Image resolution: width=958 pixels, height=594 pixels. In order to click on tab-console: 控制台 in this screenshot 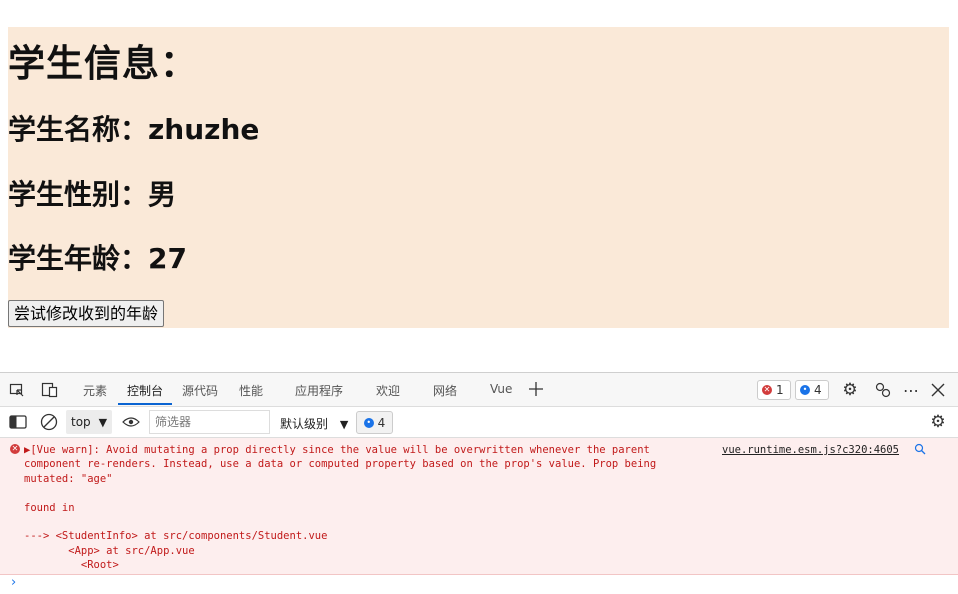, I will do `click(145, 390)`.